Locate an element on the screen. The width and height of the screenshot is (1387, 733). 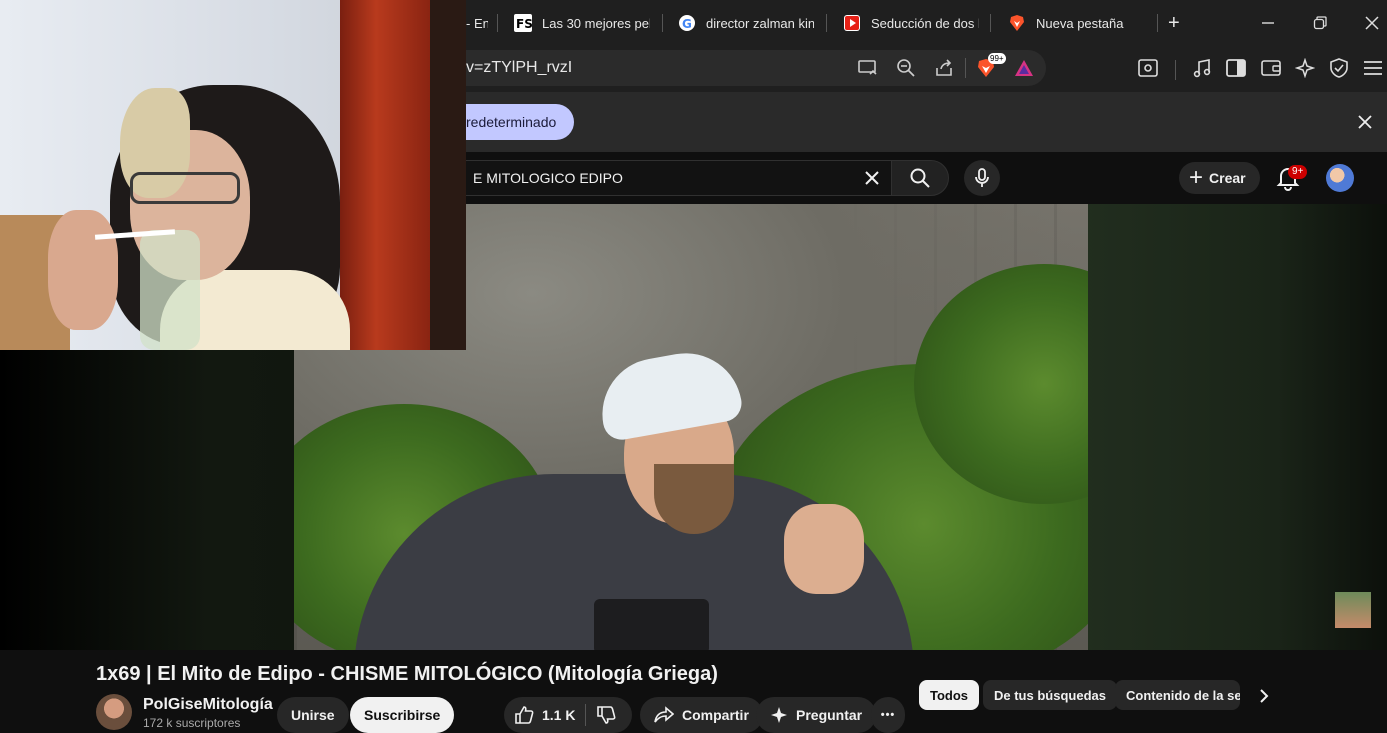
share-page-icon is located at coordinates (944, 68).